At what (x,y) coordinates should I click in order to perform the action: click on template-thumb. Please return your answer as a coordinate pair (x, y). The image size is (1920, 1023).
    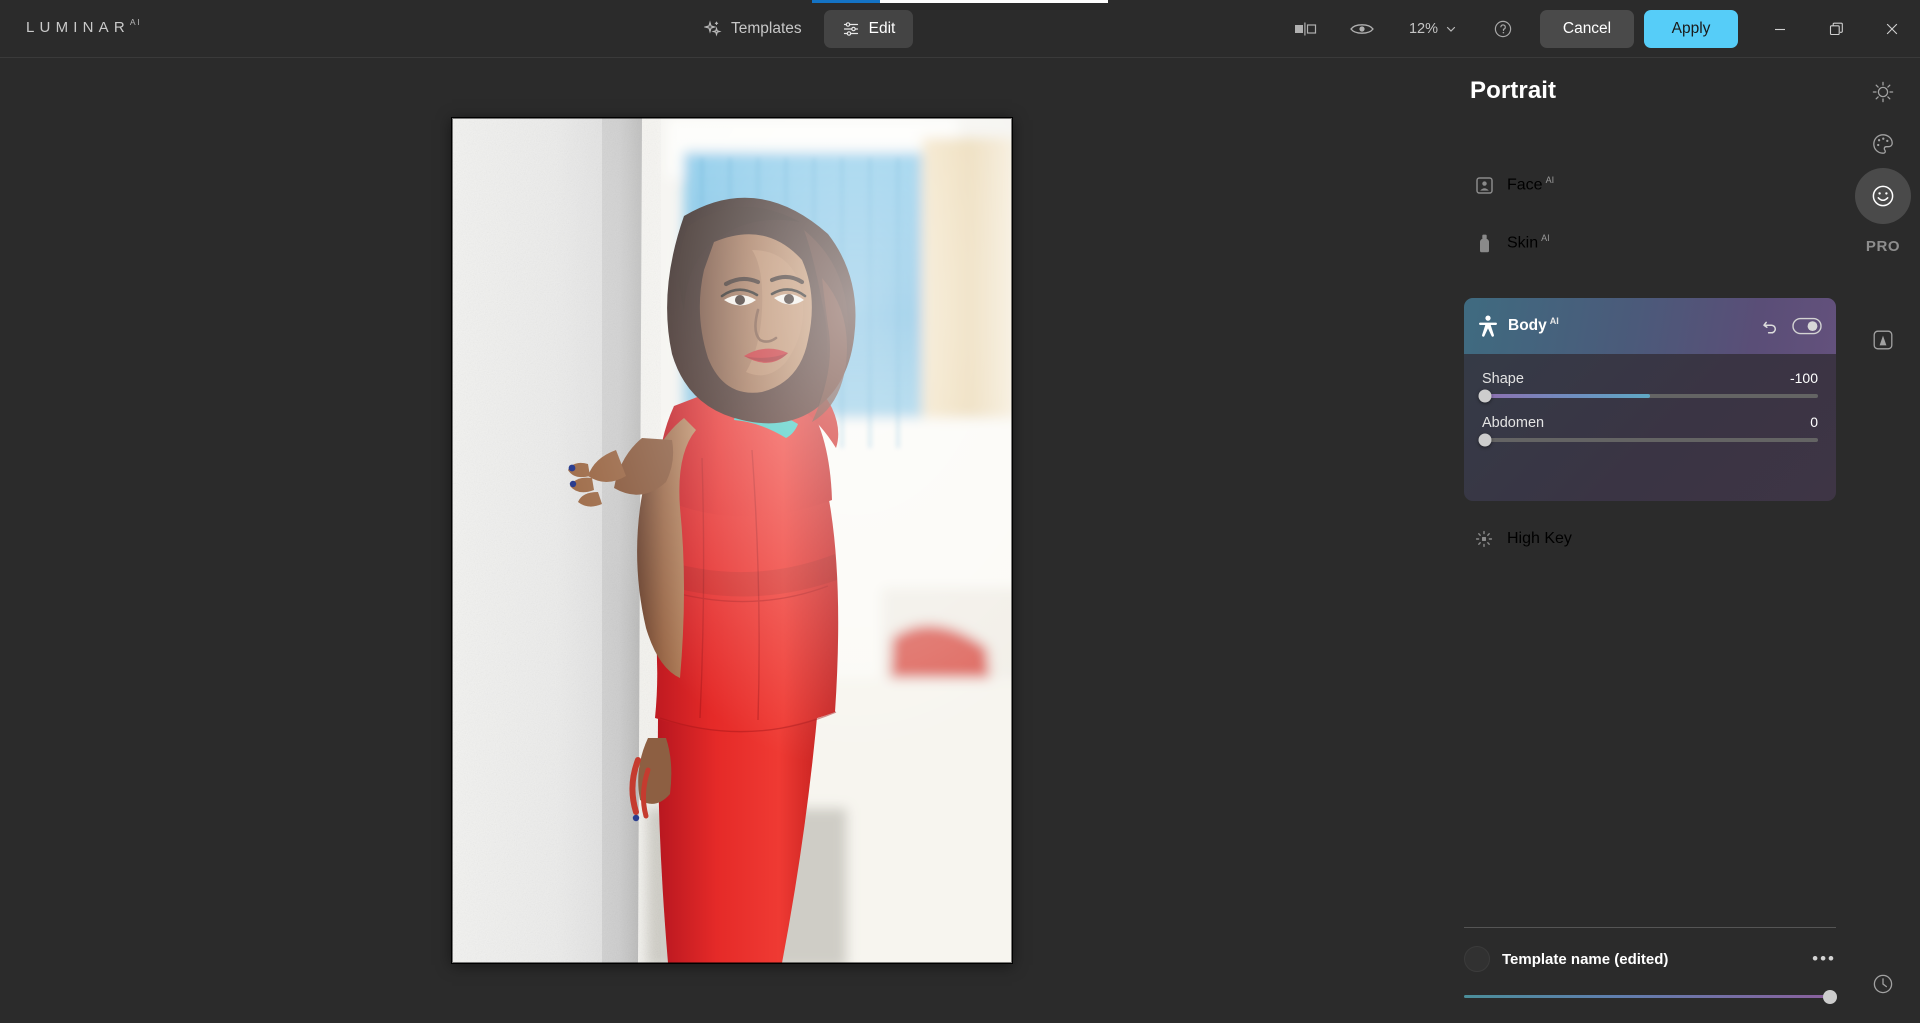
    Looking at the image, I should click on (1477, 959).